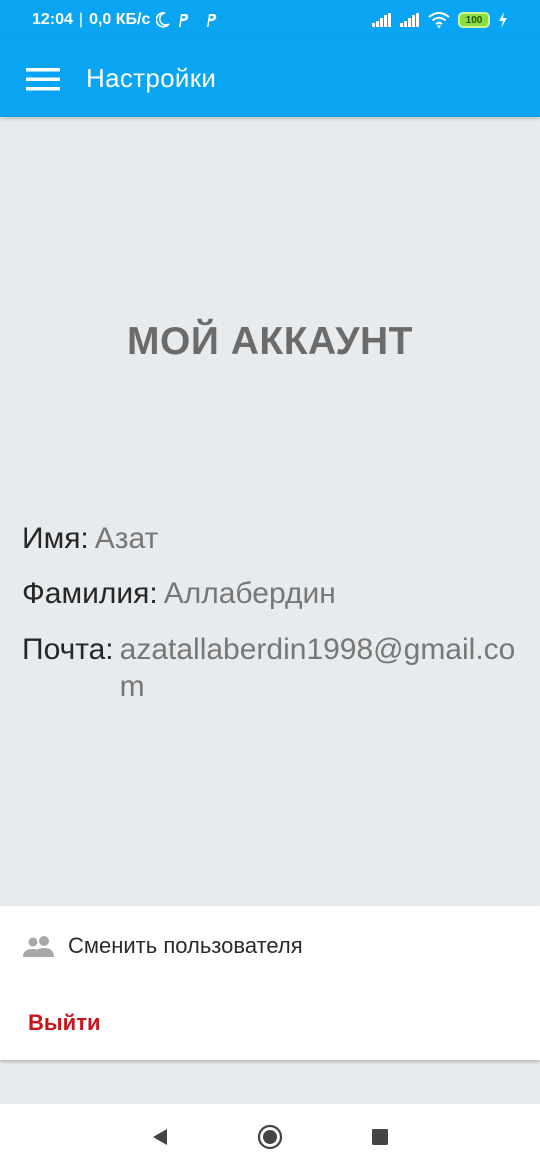 This screenshot has width=540, height=1170. What do you see at coordinates (185, 945) in the screenshot?
I see `switch-user-label: Сменить пользователя` at bounding box center [185, 945].